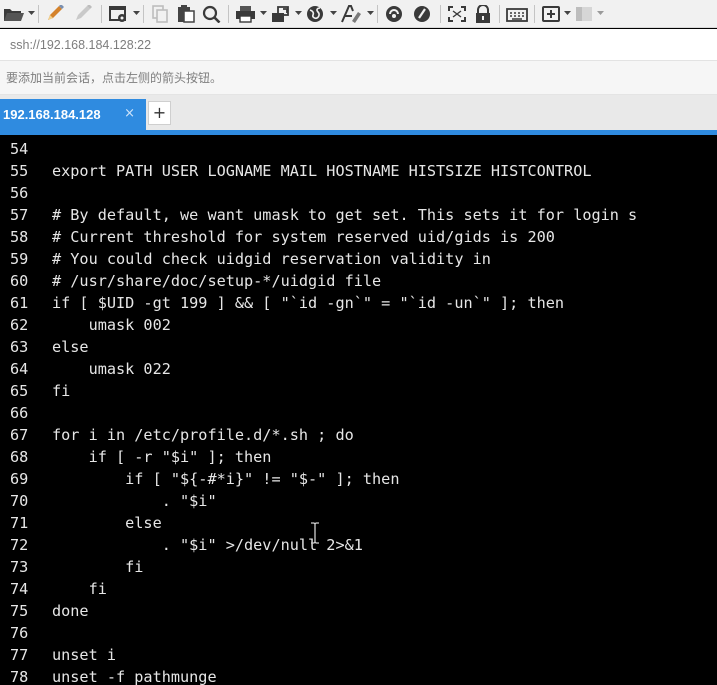 This screenshot has height=685, width=717. What do you see at coordinates (19, 479) in the screenshot?
I see `line-number: 69` at bounding box center [19, 479].